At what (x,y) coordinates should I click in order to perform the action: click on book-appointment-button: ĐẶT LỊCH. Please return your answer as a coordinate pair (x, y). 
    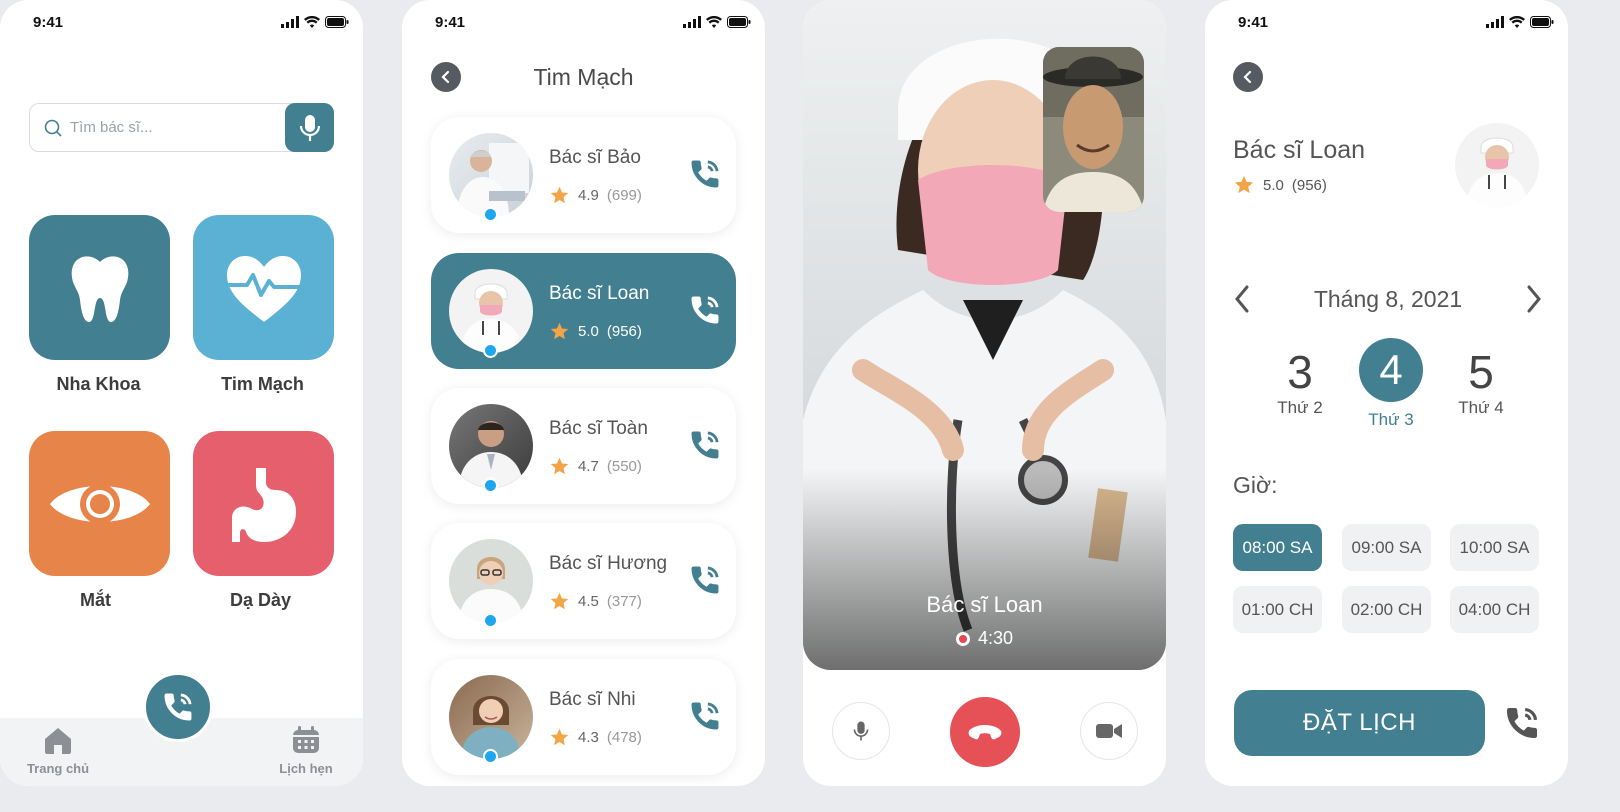
    Looking at the image, I should click on (1359, 723).